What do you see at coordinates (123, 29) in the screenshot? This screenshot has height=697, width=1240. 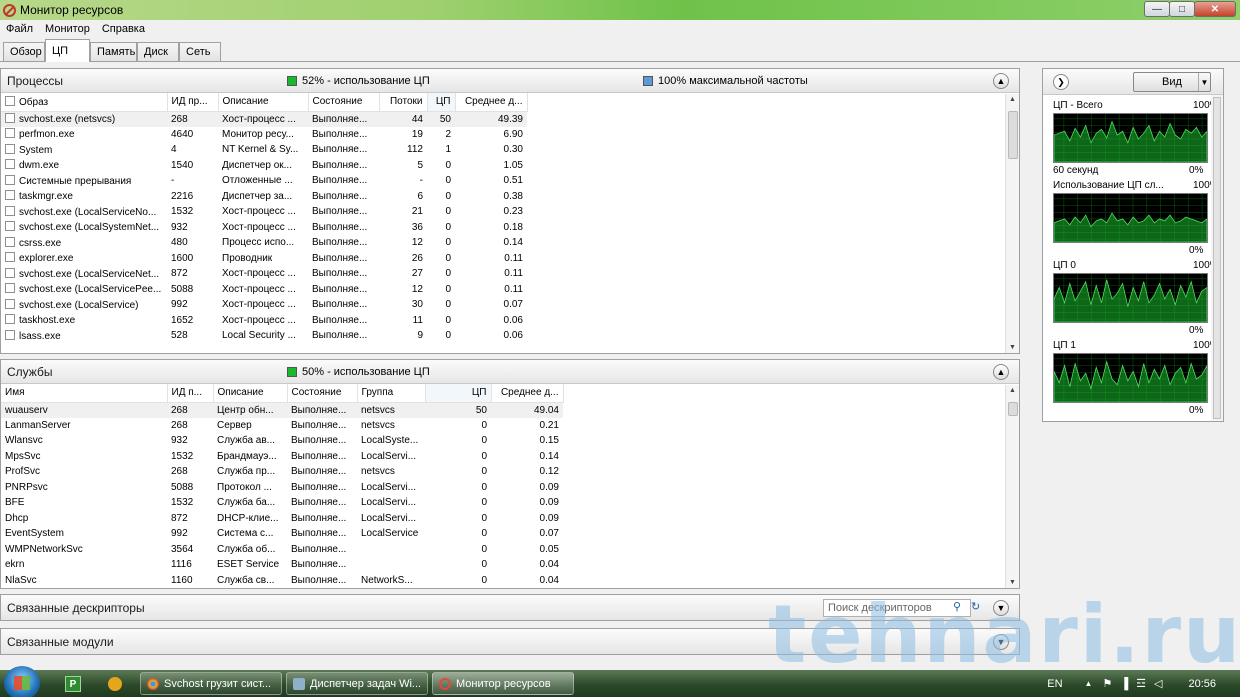 I see `menu-help: Справка` at bounding box center [123, 29].